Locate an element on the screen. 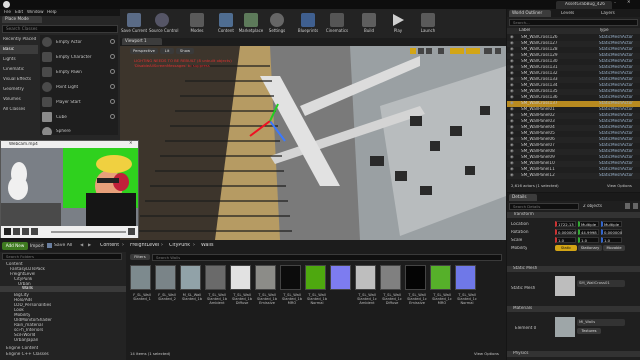 This screenshot has width=640, height=360. class-item-empty-actor: Empty Actor is located at coordinates (79, 42).